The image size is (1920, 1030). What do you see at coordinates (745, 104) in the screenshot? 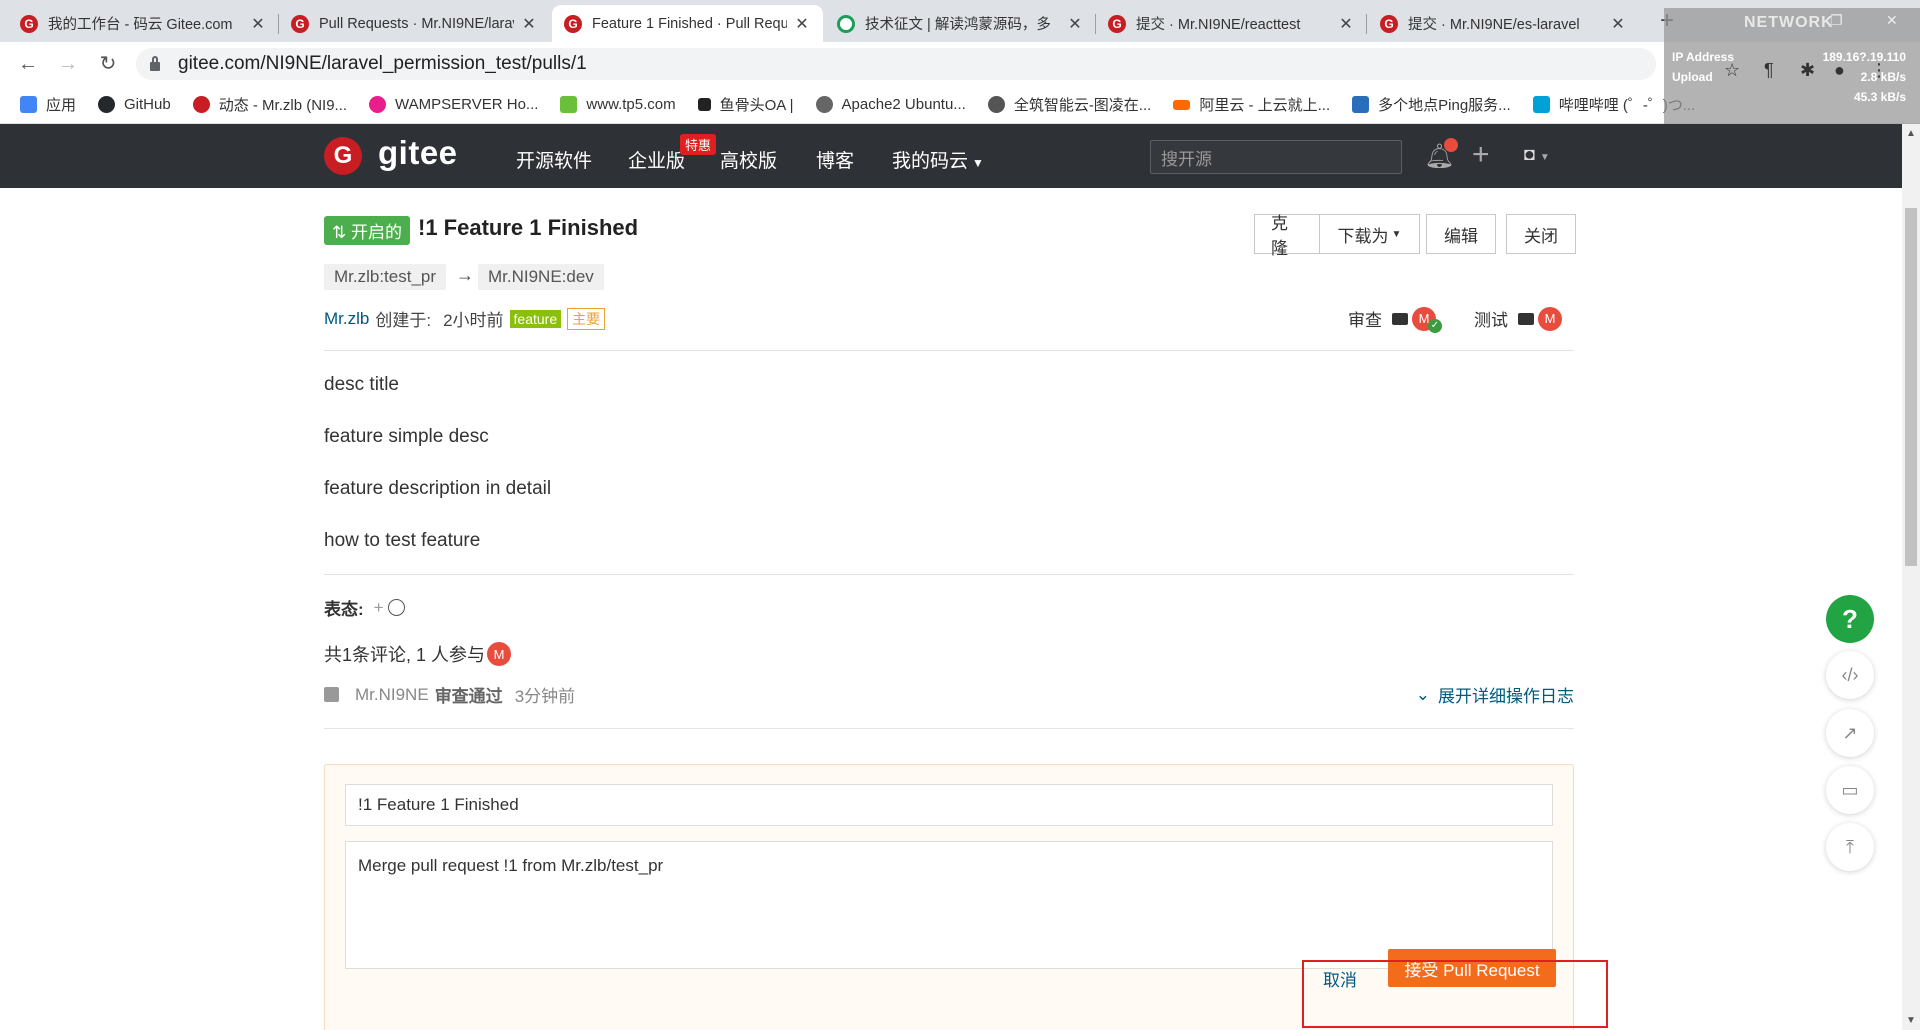
I see `bookmark-item: 鱼骨头OA |` at bounding box center [745, 104].